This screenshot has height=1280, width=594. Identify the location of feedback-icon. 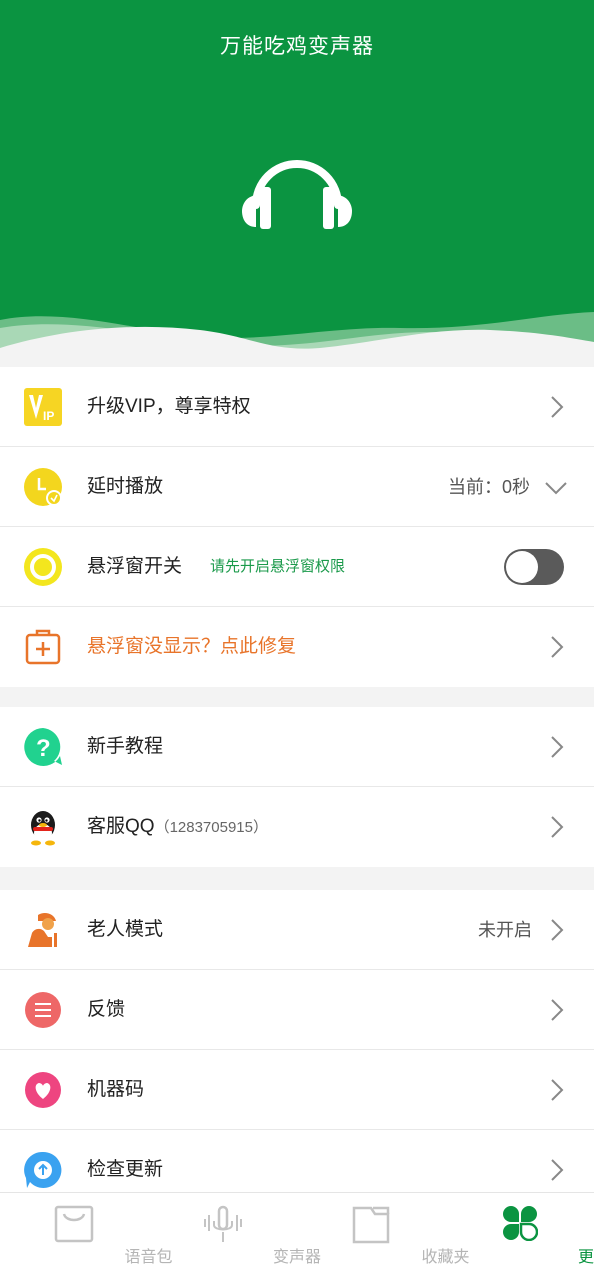
(43, 1010).